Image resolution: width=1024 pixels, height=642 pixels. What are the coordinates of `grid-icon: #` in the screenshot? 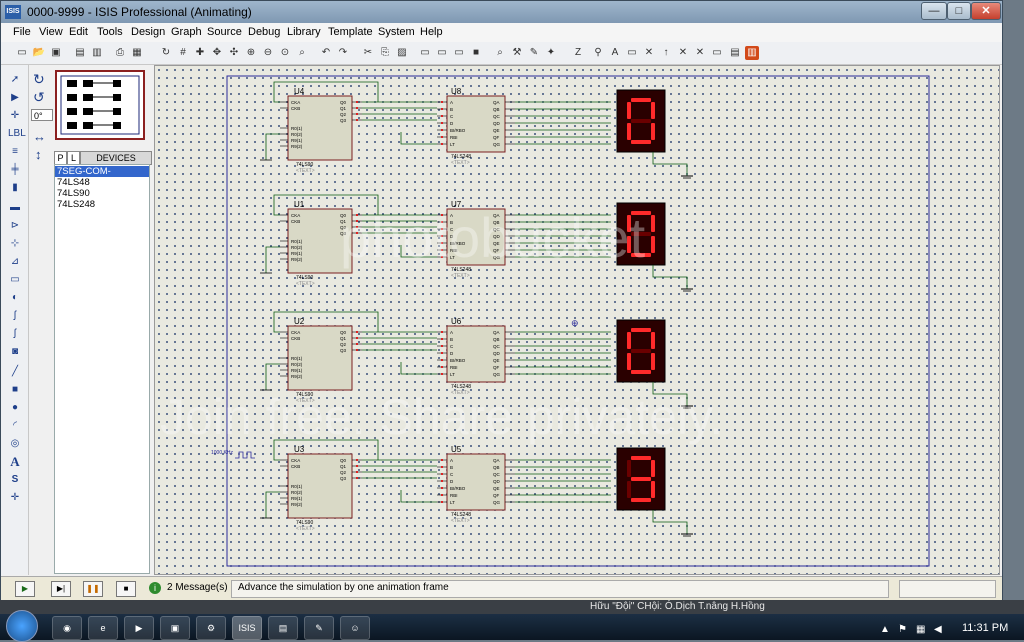 It's located at (183, 53).